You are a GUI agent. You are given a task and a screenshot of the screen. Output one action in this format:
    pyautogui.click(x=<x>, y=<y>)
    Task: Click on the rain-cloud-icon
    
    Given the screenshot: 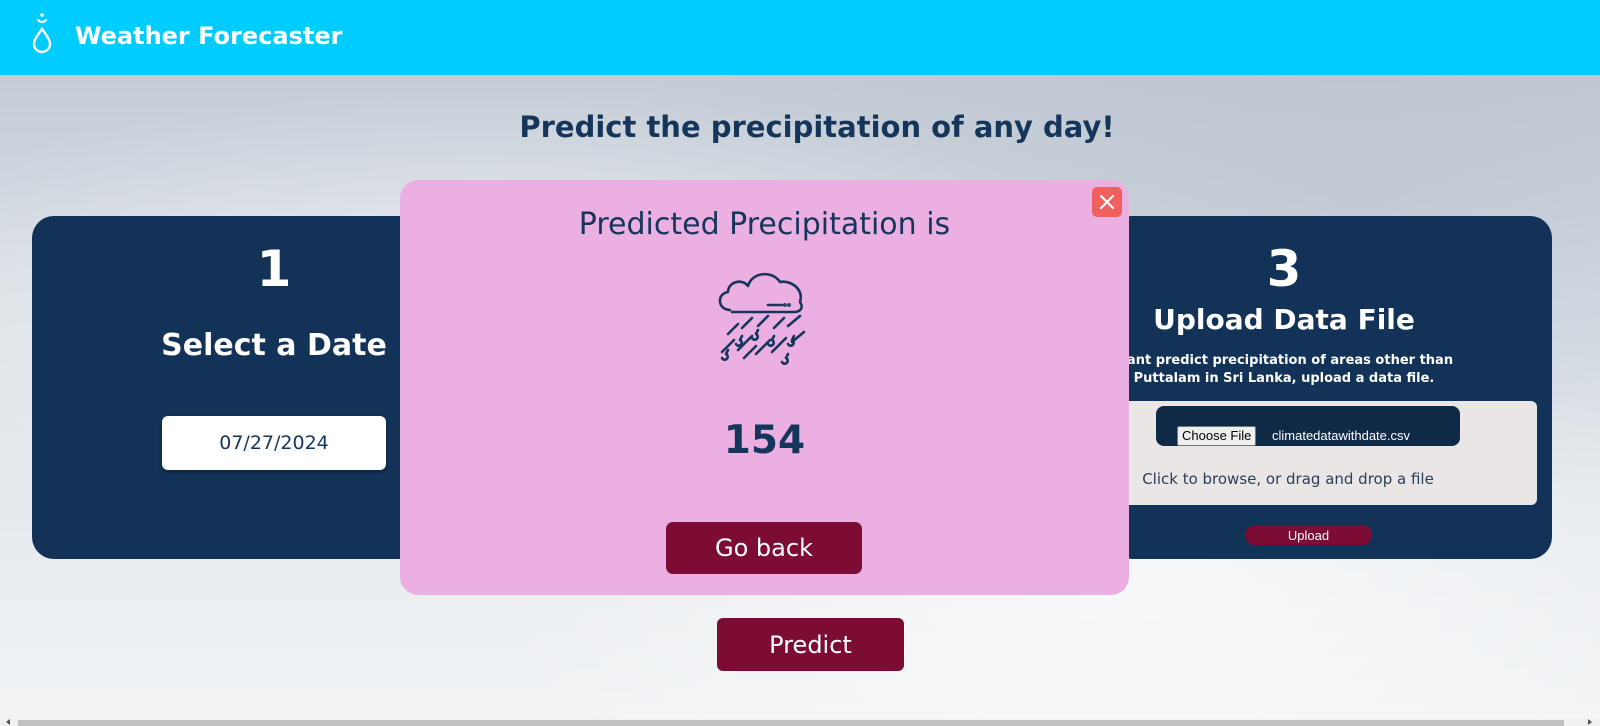 What is the action you would take?
    pyautogui.click(x=762, y=318)
    